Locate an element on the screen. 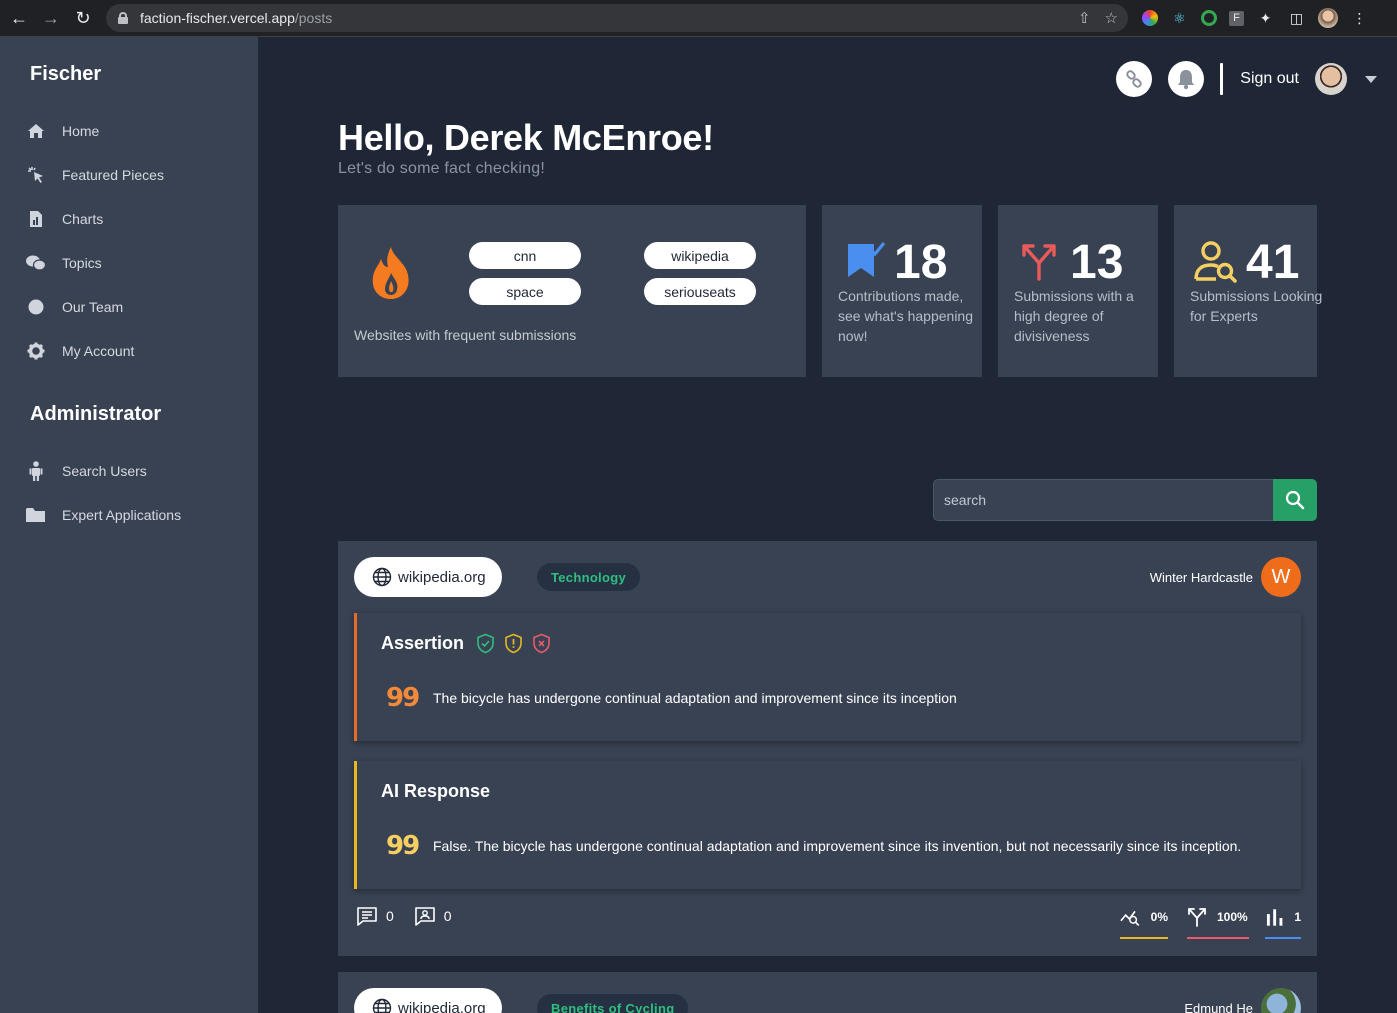 The image size is (1397, 1013). sidebar-item-topics: Topics is located at coordinates (64, 263).